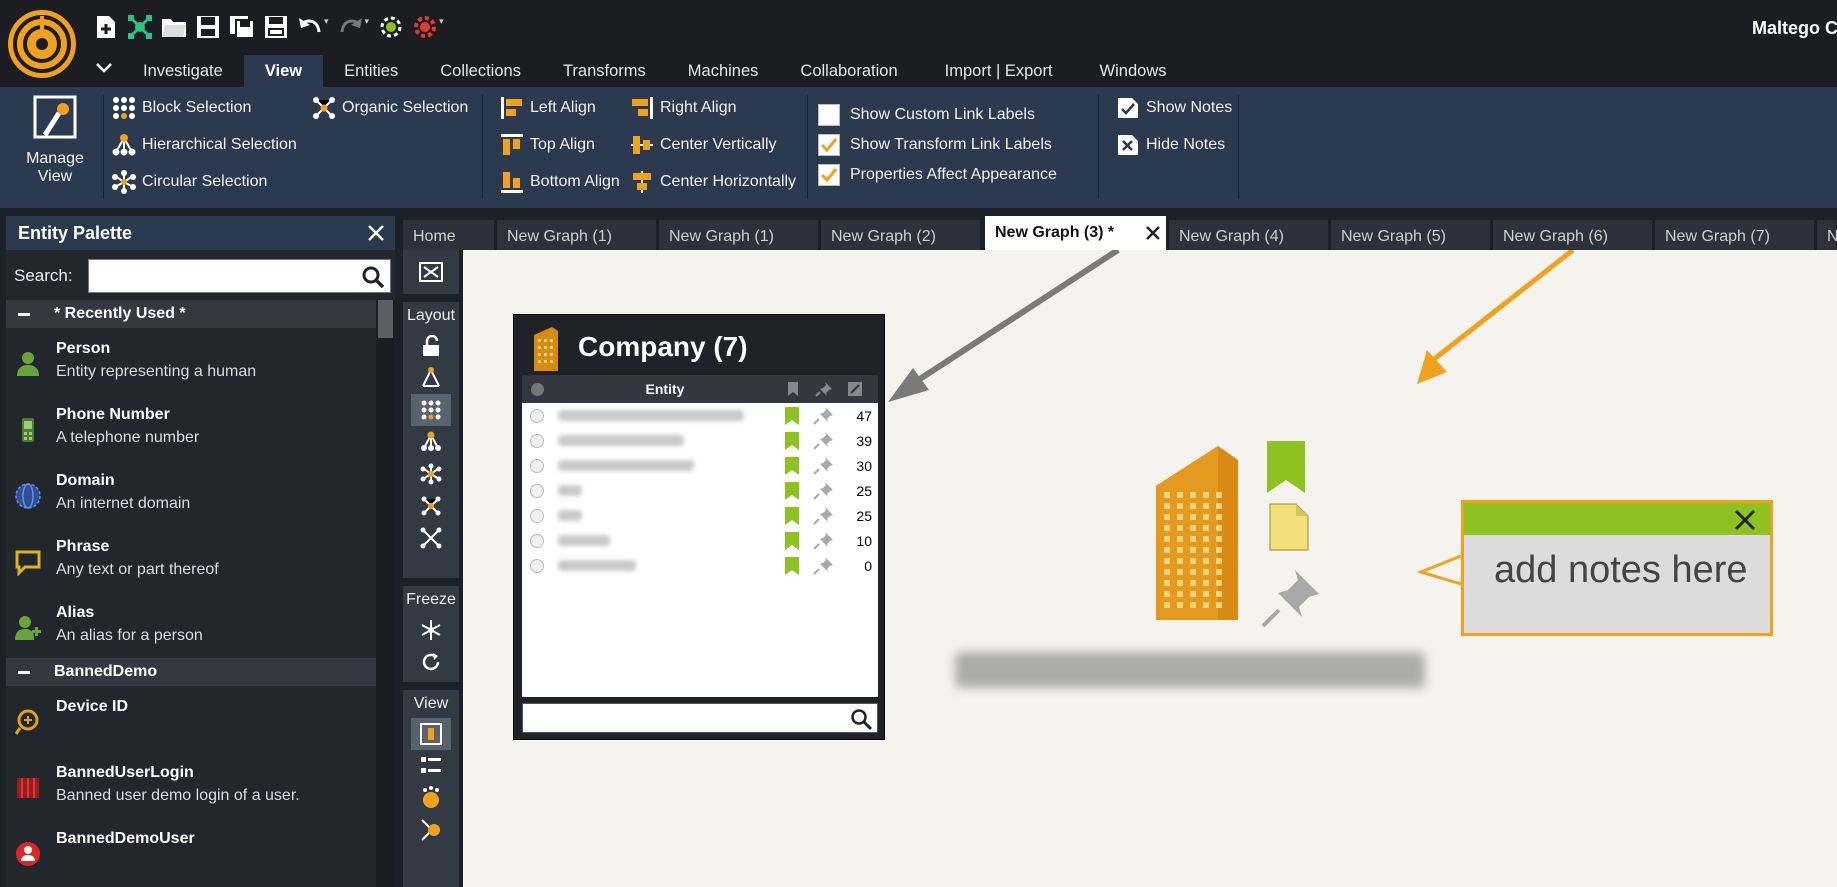 This screenshot has height=887, width=1837. Describe the element at coordinates (191, 559) in the screenshot. I see `list-item: Phrase Any text or part thereof` at that location.